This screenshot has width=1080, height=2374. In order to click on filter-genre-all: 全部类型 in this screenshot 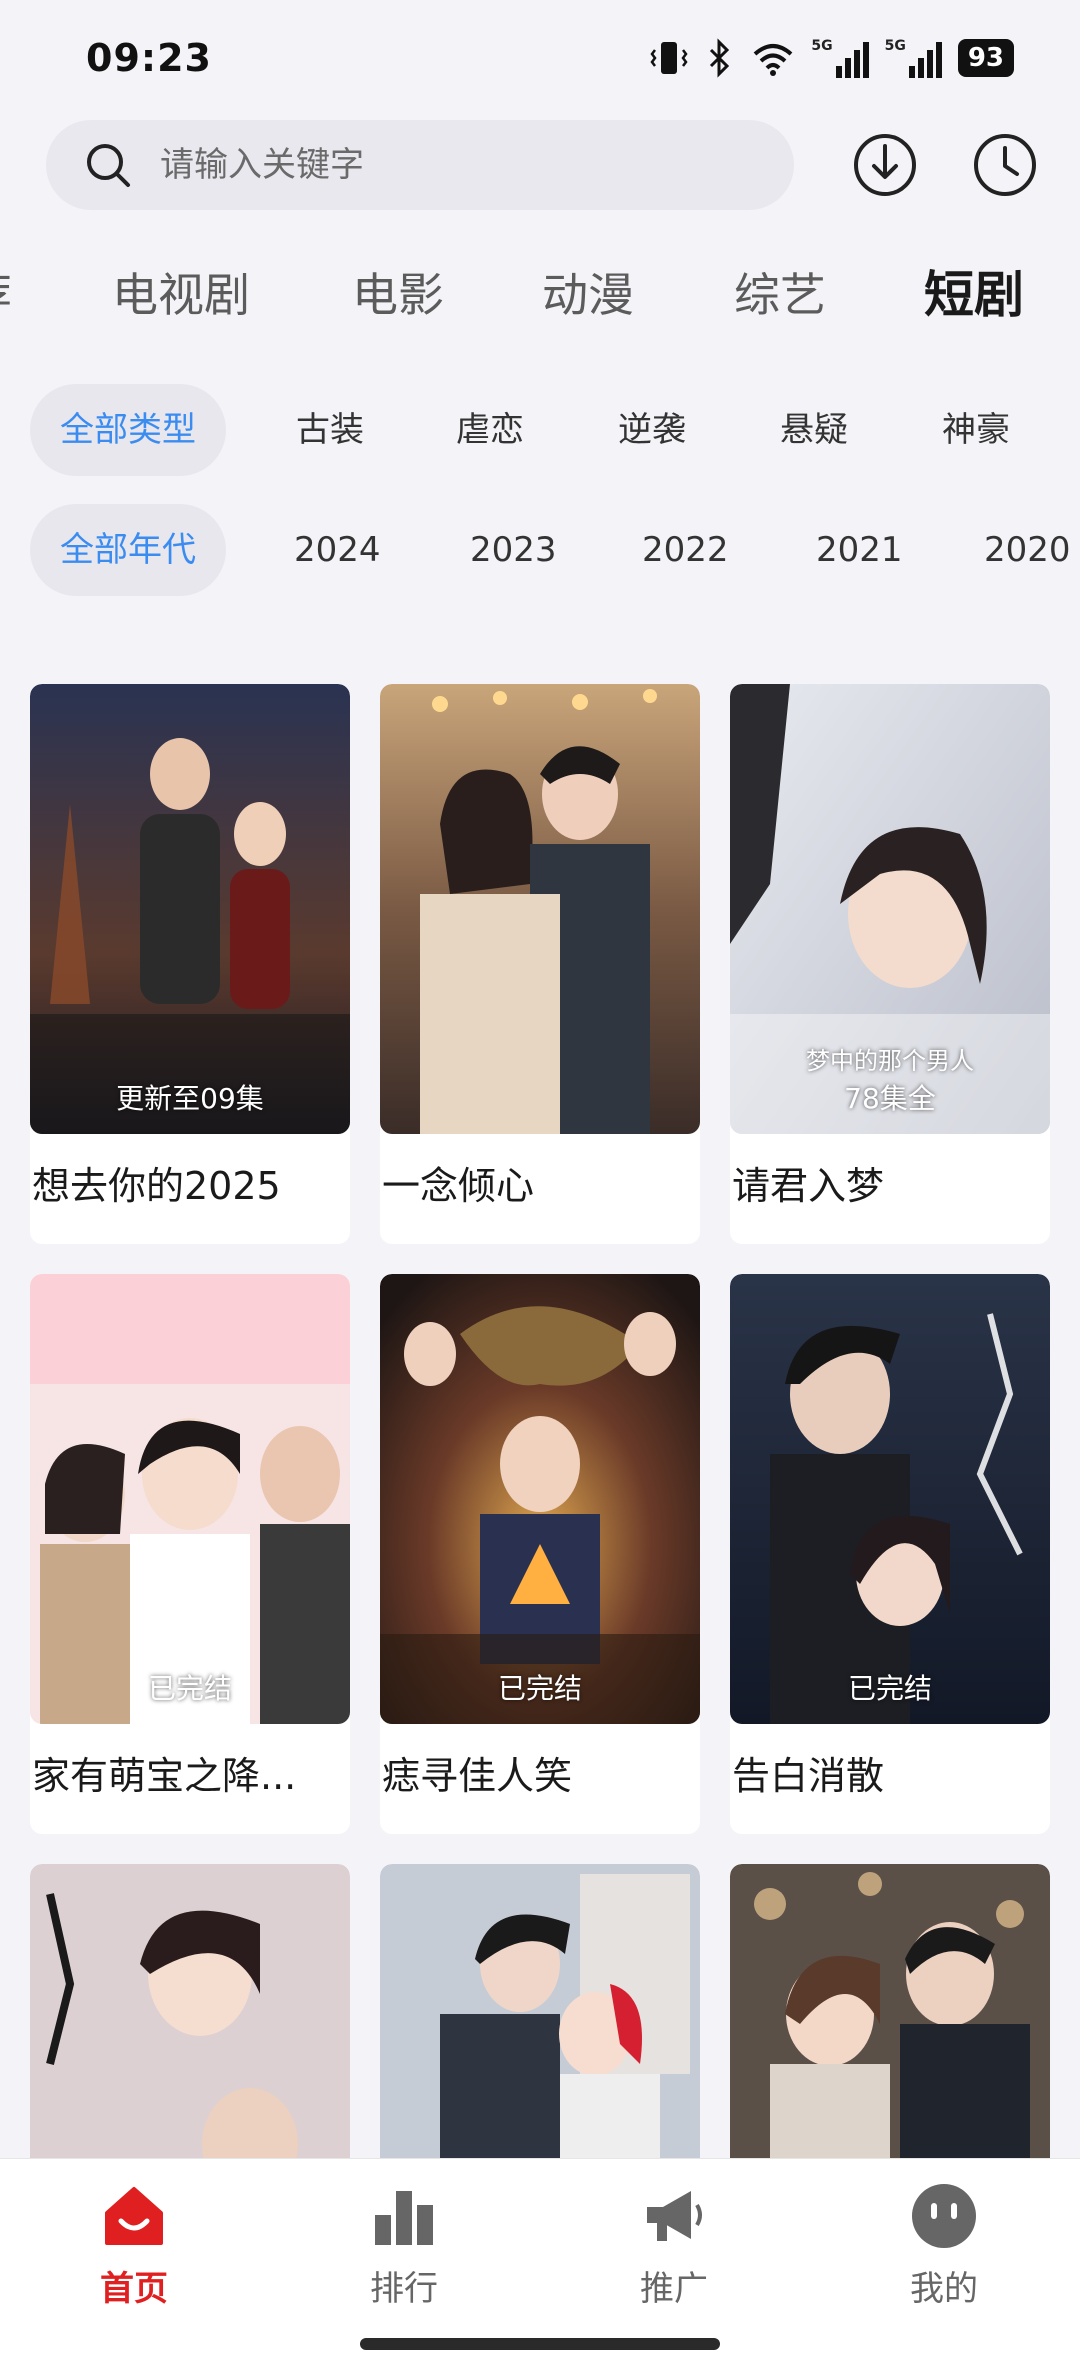, I will do `click(128, 430)`.